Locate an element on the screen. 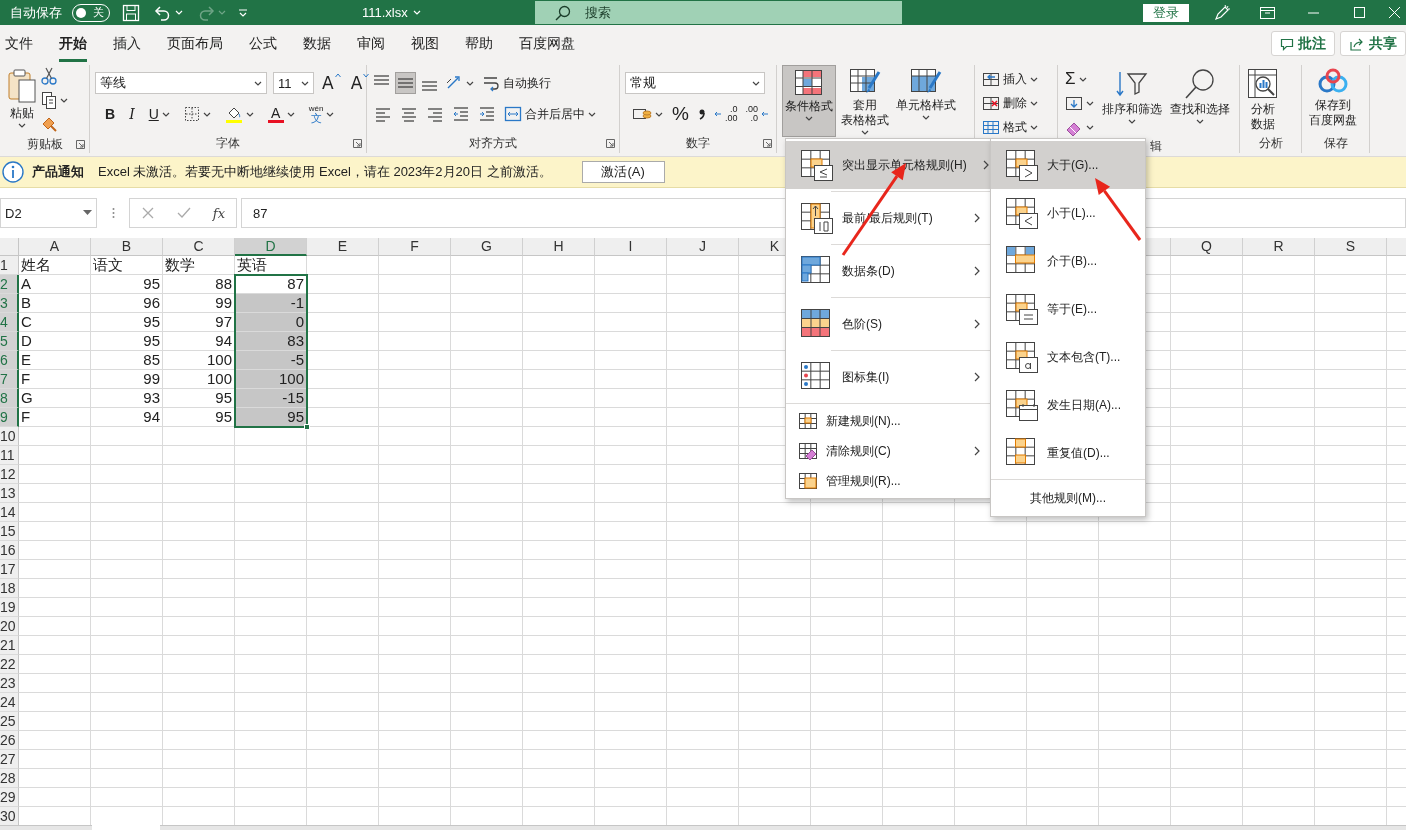 Image resolution: width=1406 pixels, height=830 pixels. row-header: 18 is located at coordinates (9, 588).